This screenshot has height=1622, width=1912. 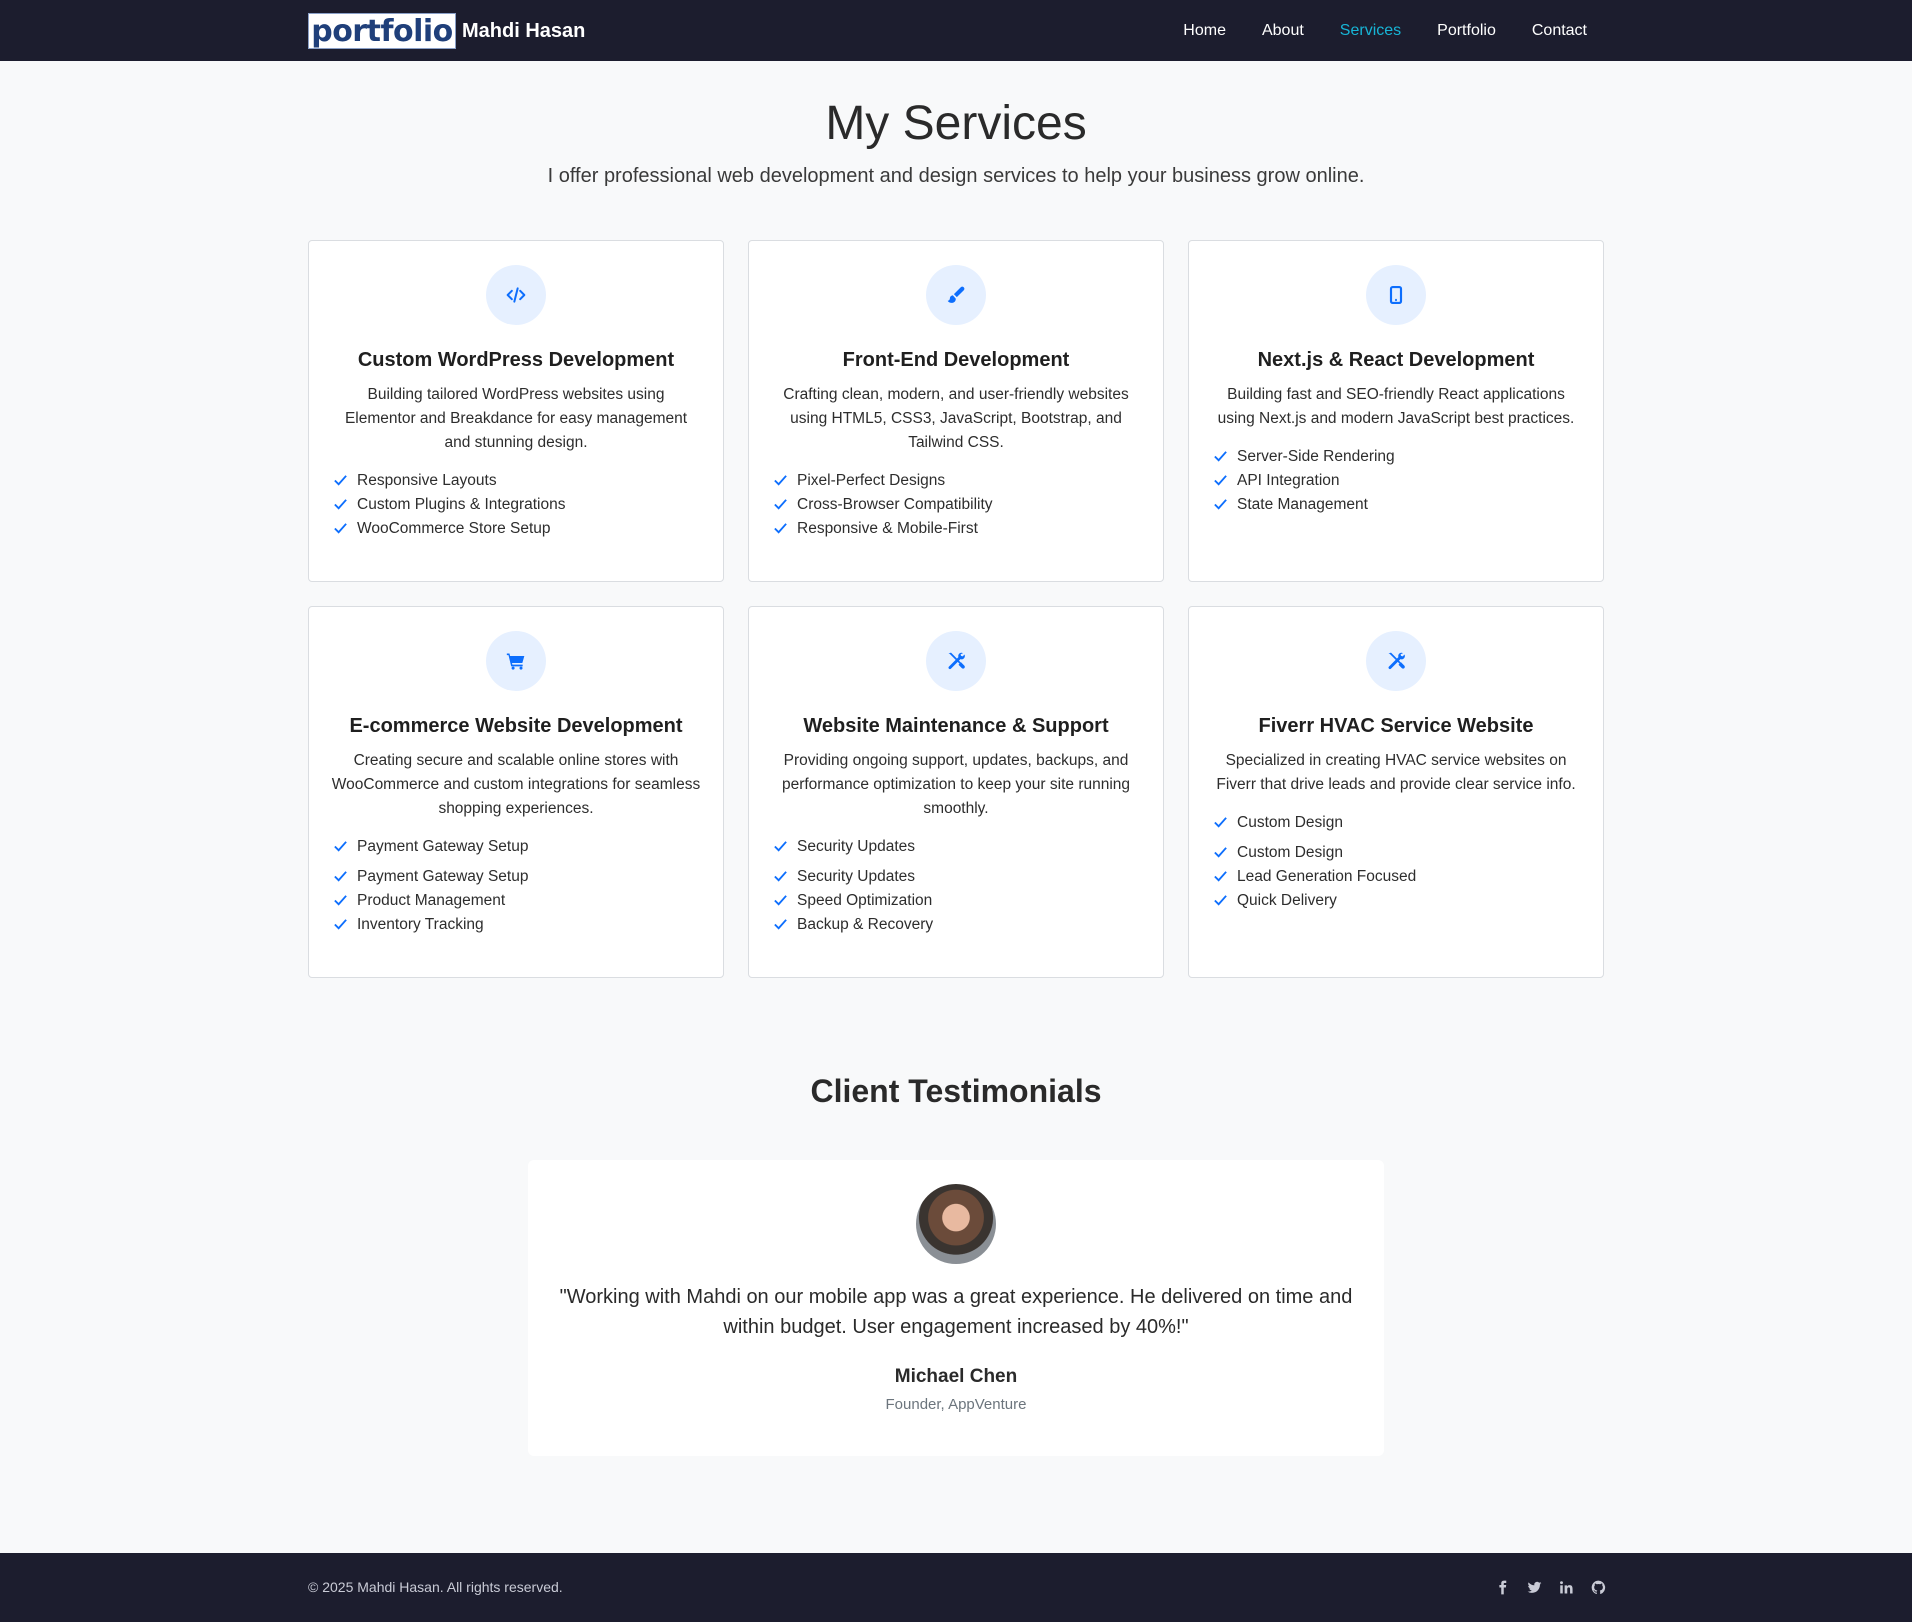 What do you see at coordinates (516, 481) in the screenshot?
I see `feature-item: Responsive Layouts` at bounding box center [516, 481].